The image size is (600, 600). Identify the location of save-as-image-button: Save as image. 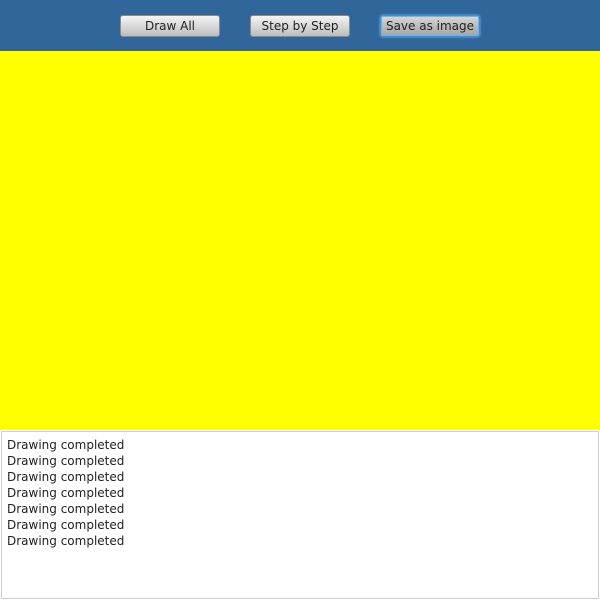
(430, 26).